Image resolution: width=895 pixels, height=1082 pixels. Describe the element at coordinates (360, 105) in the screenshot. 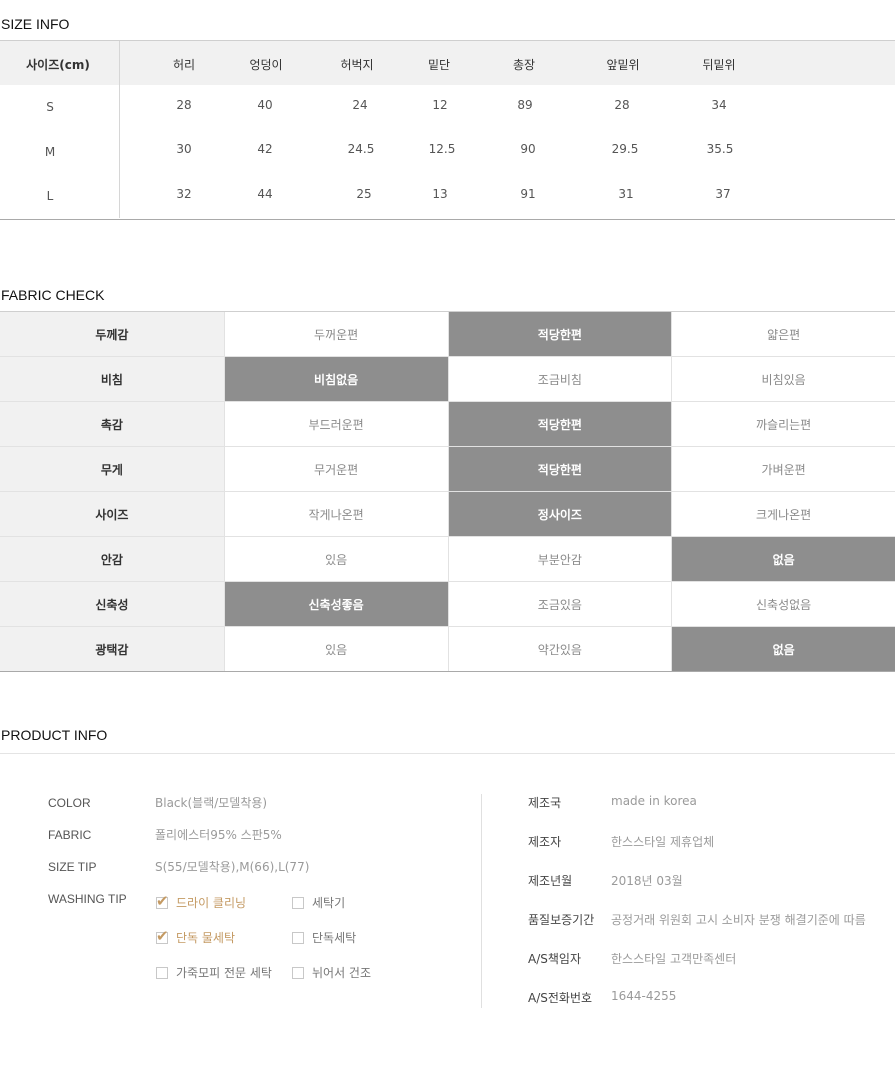

I see `table-cell: 24` at that location.